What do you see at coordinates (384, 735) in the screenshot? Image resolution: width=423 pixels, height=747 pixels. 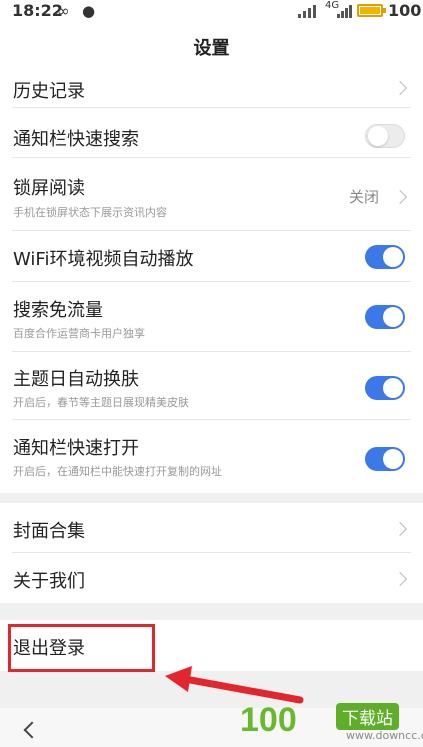 I see `watermark-url: www.downcc.com` at bounding box center [384, 735].